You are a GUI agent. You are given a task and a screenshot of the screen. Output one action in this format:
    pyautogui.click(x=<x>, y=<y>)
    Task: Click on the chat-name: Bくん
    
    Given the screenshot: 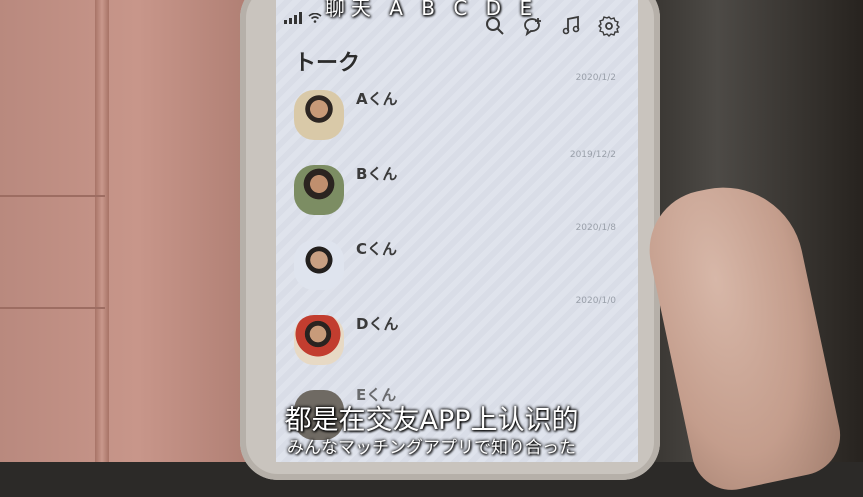 What is the action you would take?
    pyautogui.click(x=377, y=174)
    